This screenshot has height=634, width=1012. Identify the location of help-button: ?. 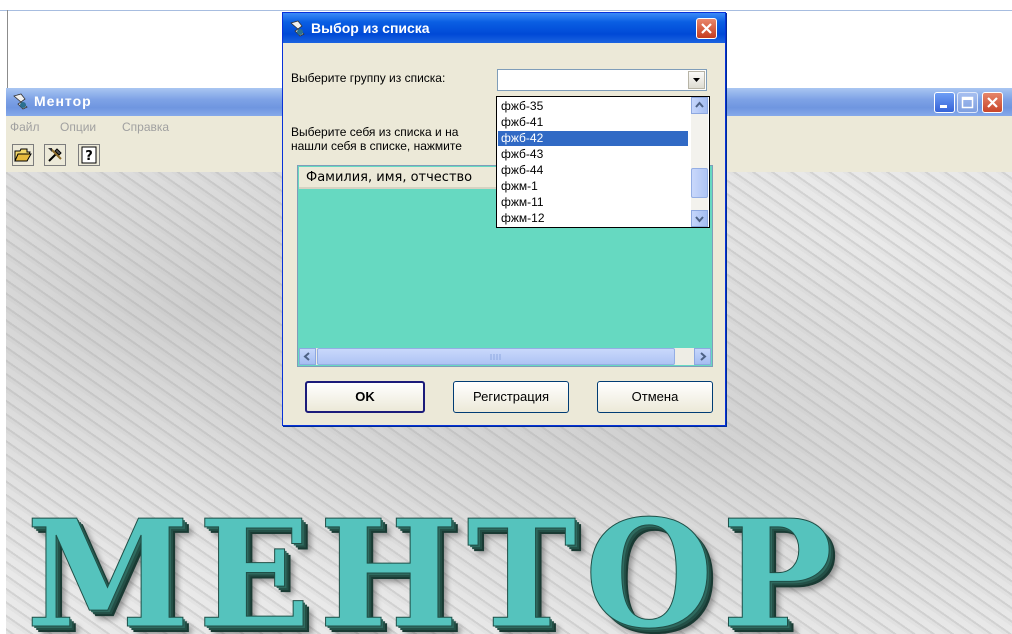
(89, 155).